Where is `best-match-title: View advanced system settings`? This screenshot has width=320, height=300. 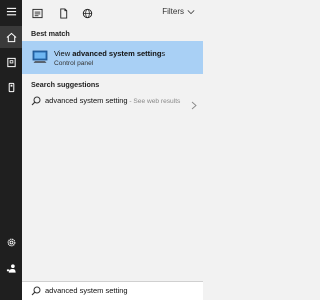
best-match-title: View advanced system settings is located at coordinates (109, 53).